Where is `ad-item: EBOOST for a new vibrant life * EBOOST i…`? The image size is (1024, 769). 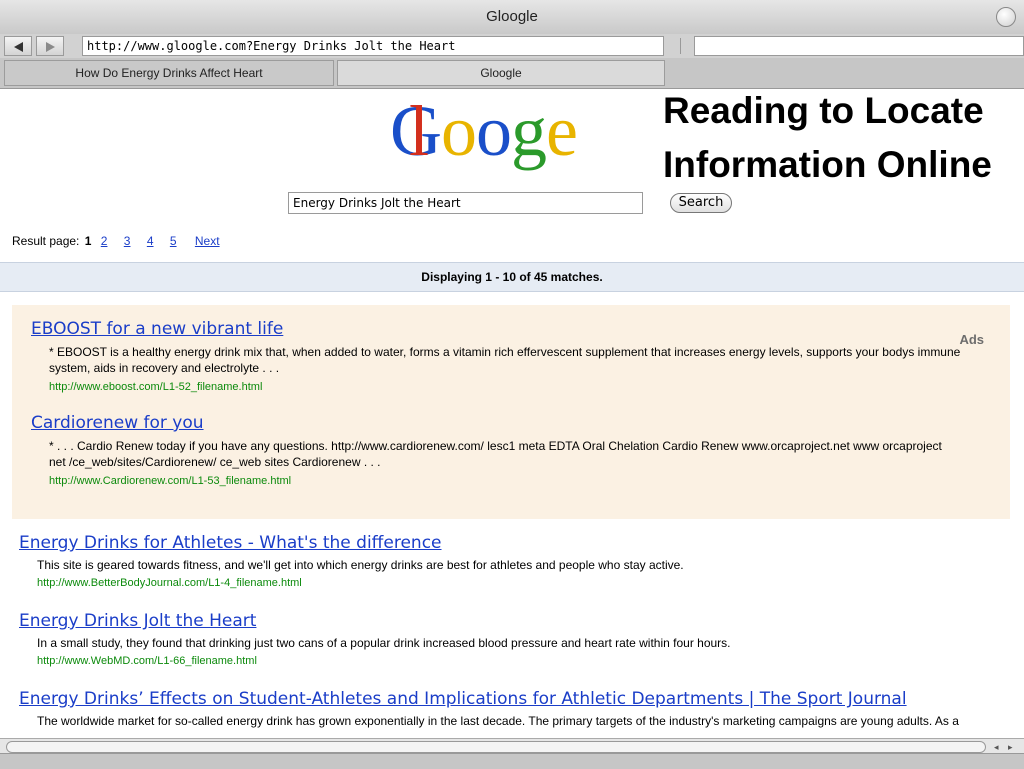 ad-item: EBOOST for a new vibrant life * EBOOST i… is located at coordinates (496, 356).